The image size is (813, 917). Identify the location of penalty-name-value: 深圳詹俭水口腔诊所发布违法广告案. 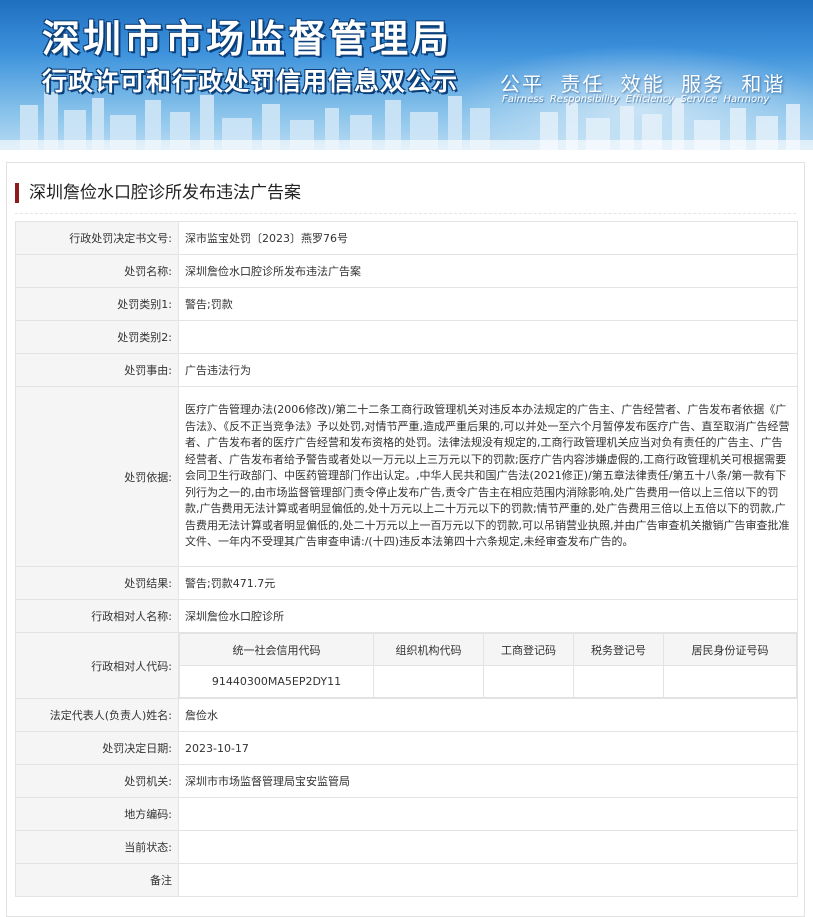
(488, 271).